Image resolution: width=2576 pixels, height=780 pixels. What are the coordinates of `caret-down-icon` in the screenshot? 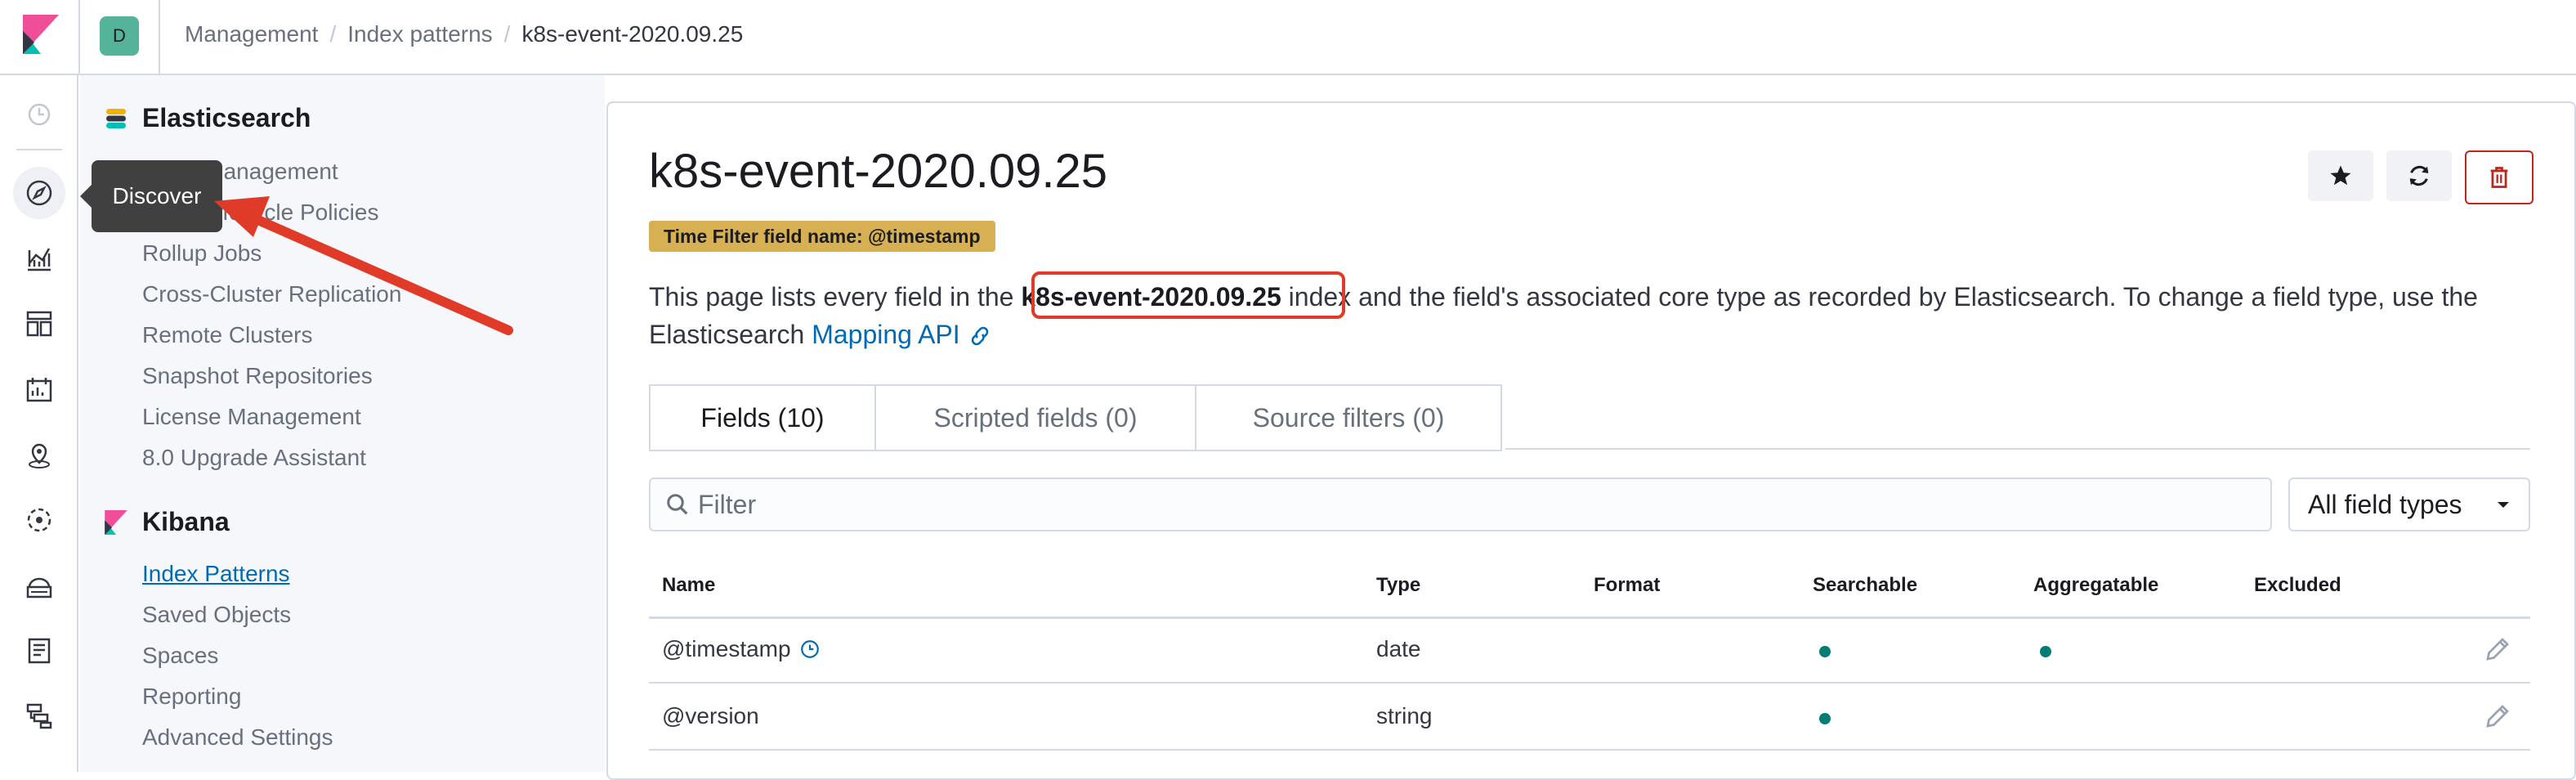 It's located at (2503, 505).